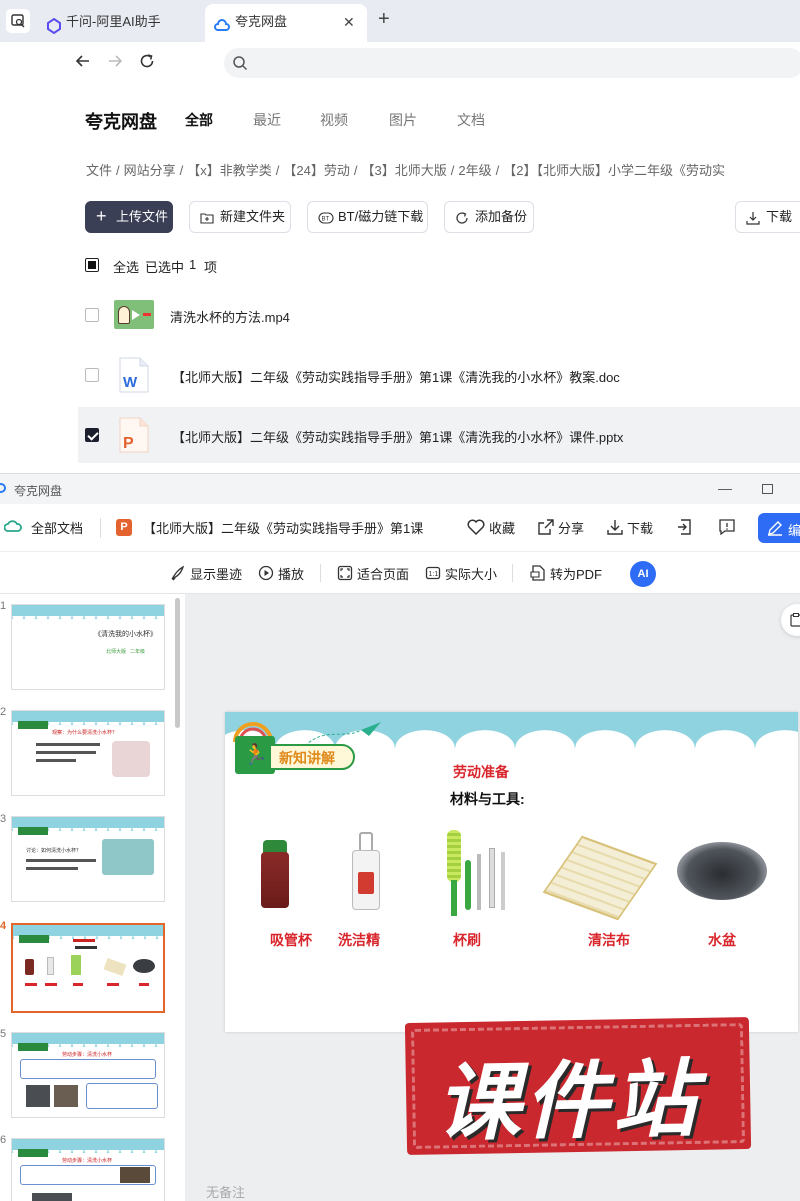 The width and height of the screenshot is (800, 1201). Describe the element at coordinates (199, 120) in the screenshot. I see `nav-all: 全部` at that location.